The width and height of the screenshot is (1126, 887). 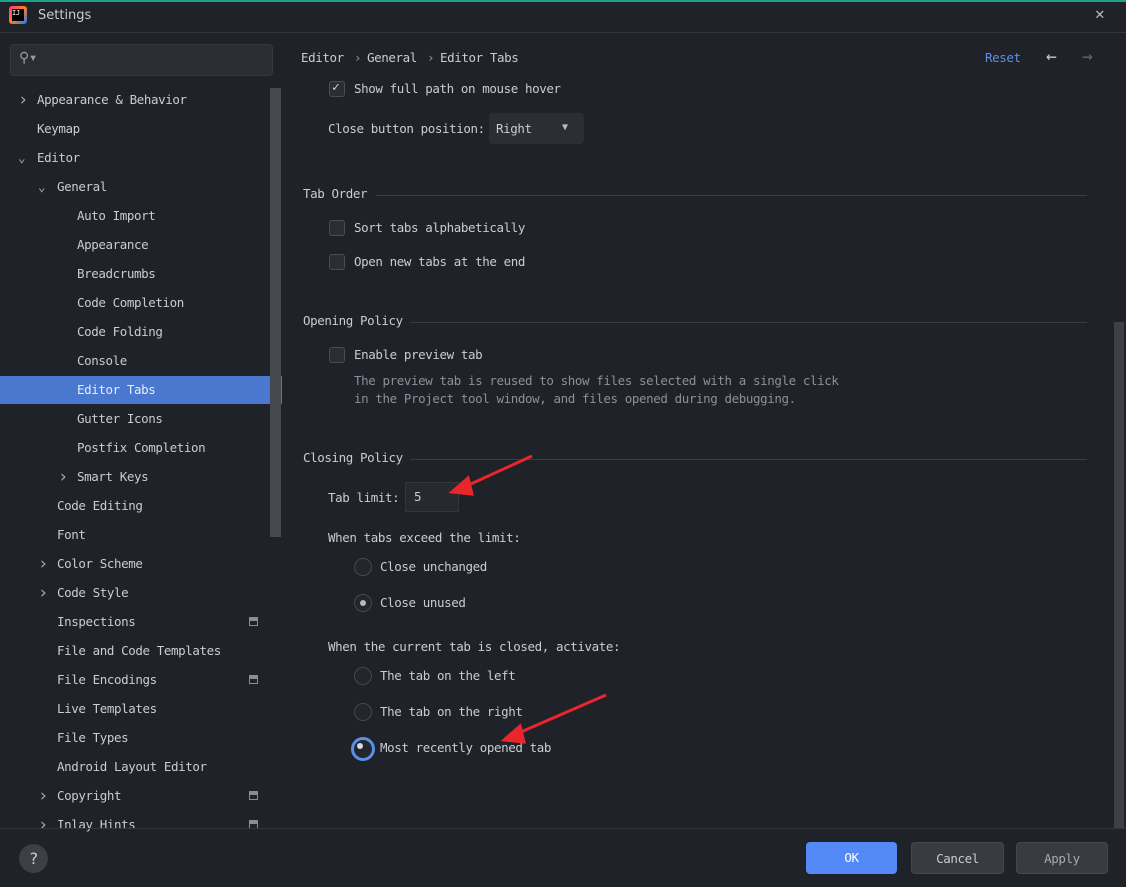 What do you see at coordinates (33, 858) in the screenshot?
I see `help-button: ?` at bounding box center [33, 858].